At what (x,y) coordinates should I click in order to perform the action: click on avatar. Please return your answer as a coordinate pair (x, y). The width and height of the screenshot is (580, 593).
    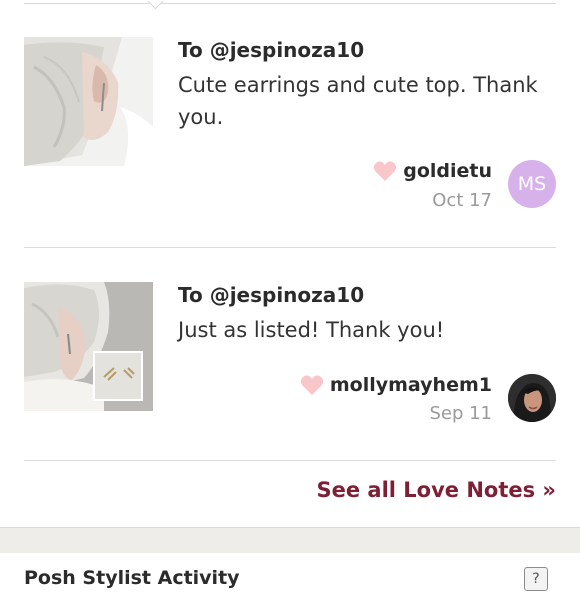
    Looking at the image, I should click on (532, 398).